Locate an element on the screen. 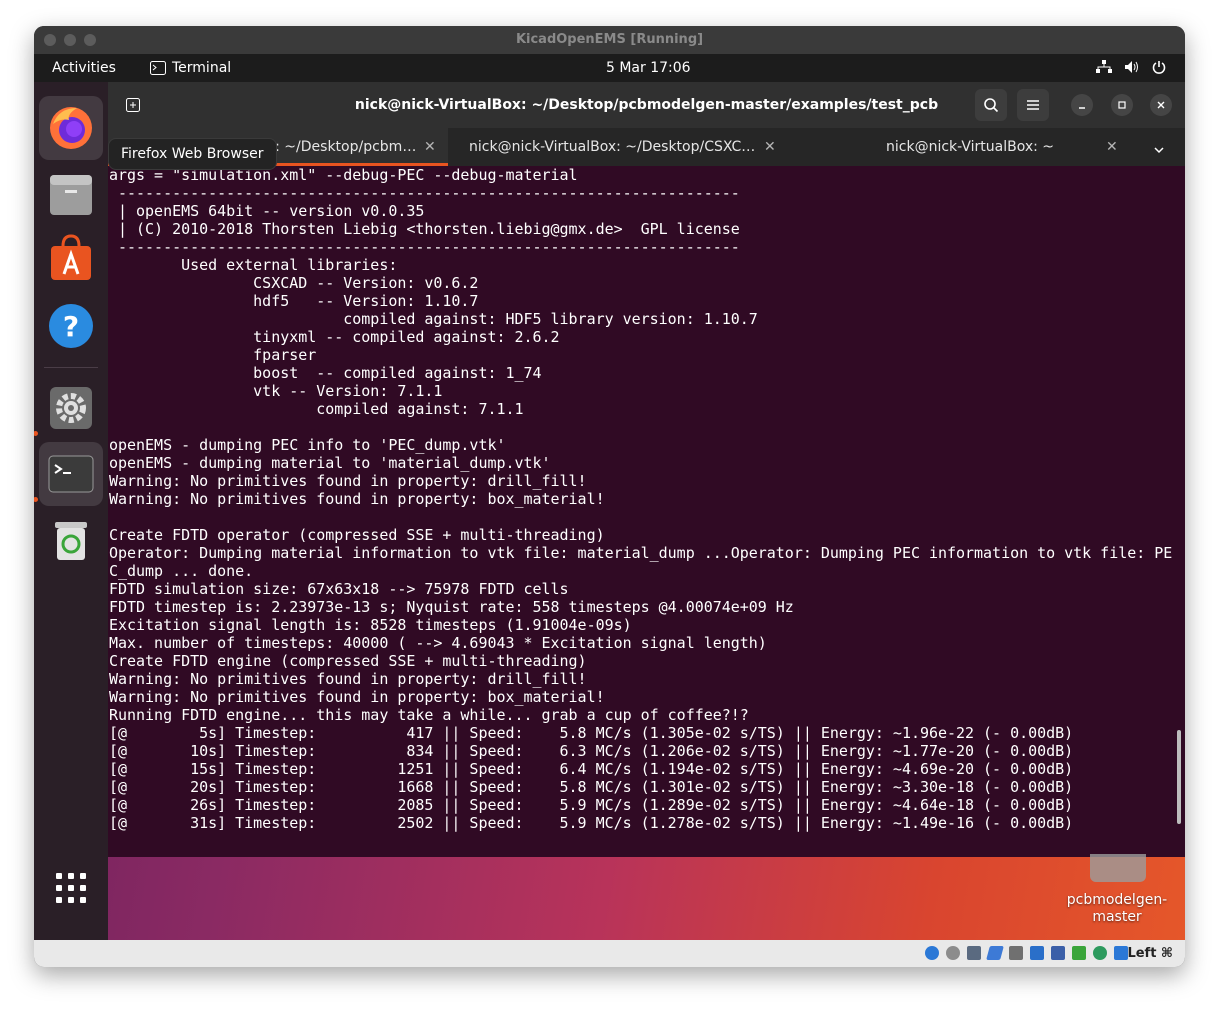 The image size is (1219, 1009). terminal-line: hdf5 -- Version: 1.10.7 is located at coordinates (294, 301).